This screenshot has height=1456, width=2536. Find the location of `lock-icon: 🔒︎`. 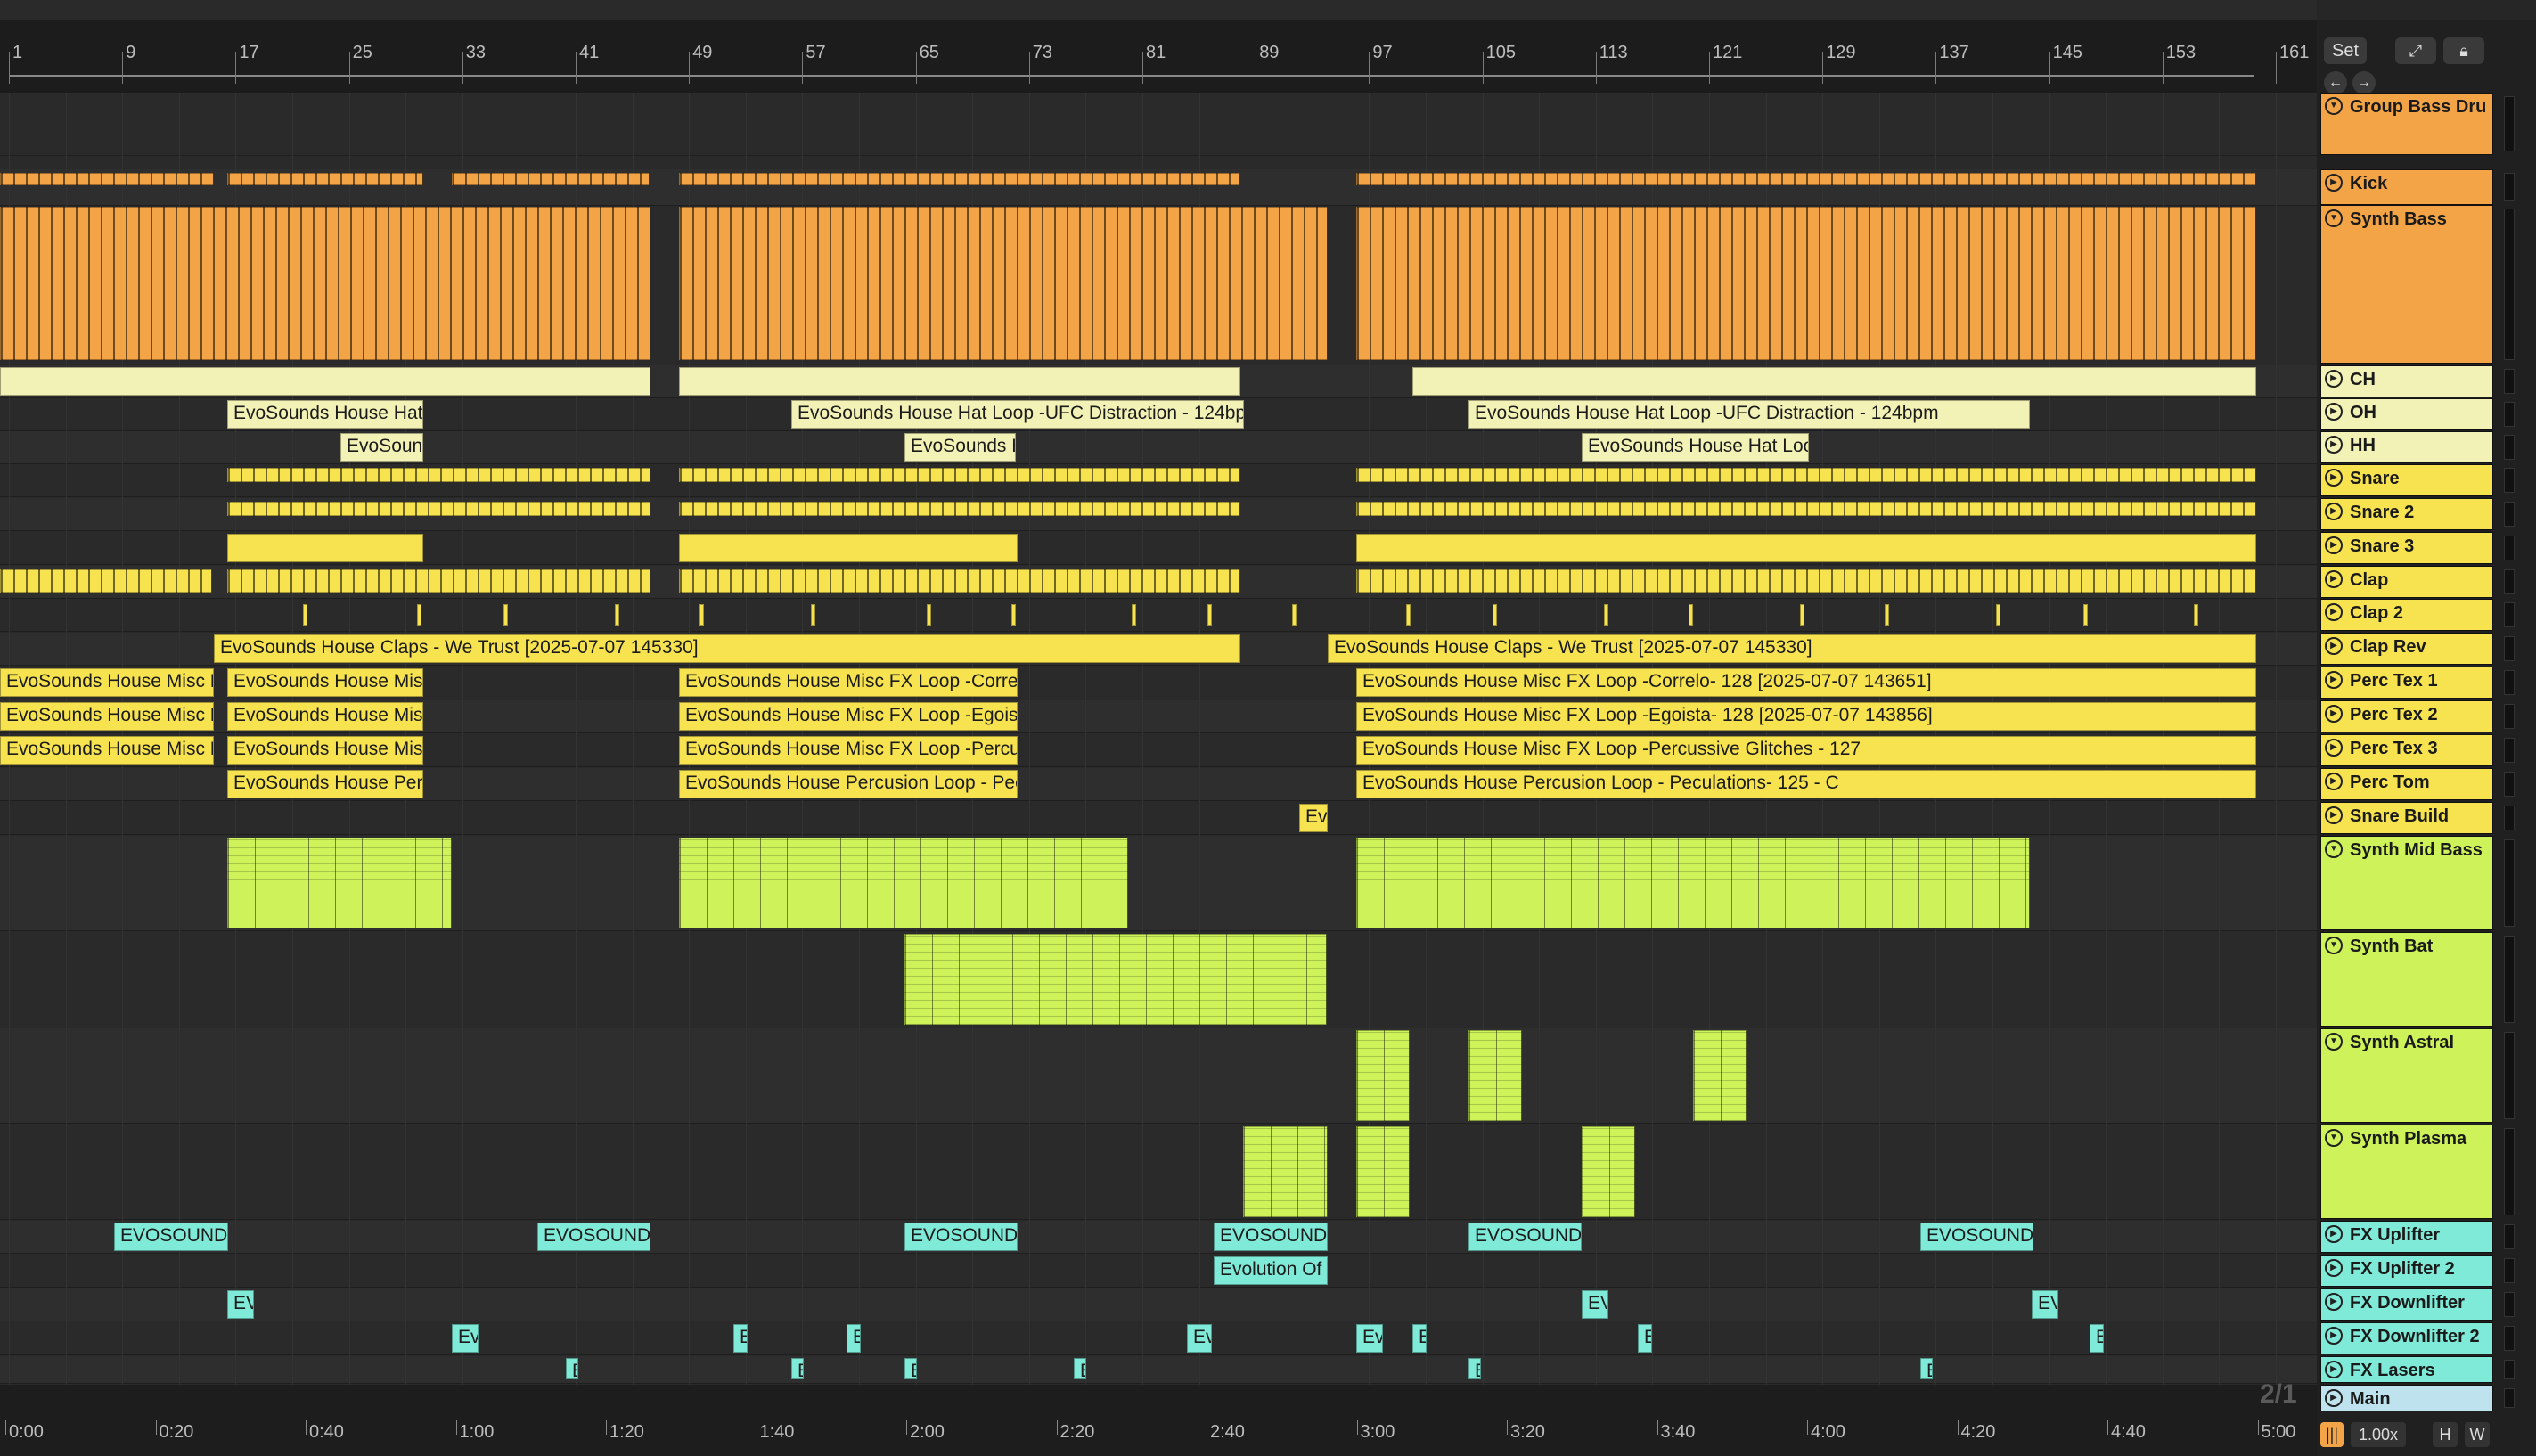

lock-icon: 🔒︎ is located at coordinates (2463, 50).